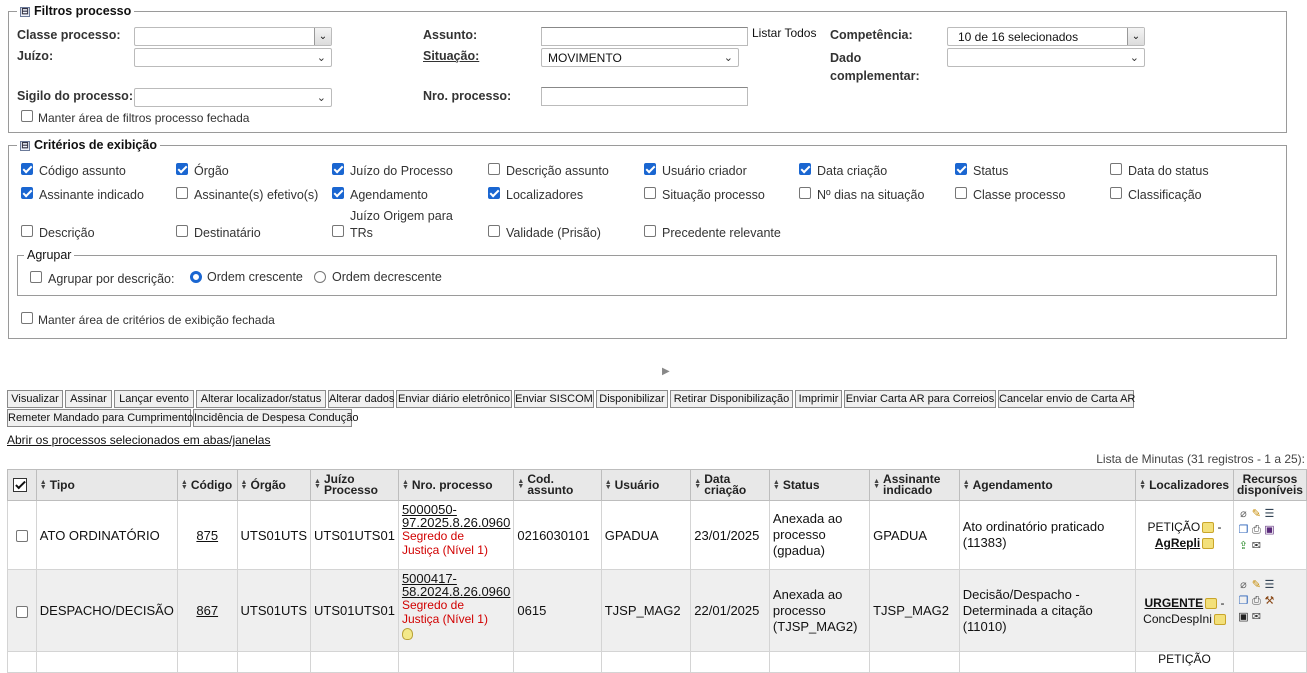 Image resolution: width=1307 pixels, height=673 pixels. I want to click on col-usuario: ▲ ▼ Usuário, so click(646, 485).